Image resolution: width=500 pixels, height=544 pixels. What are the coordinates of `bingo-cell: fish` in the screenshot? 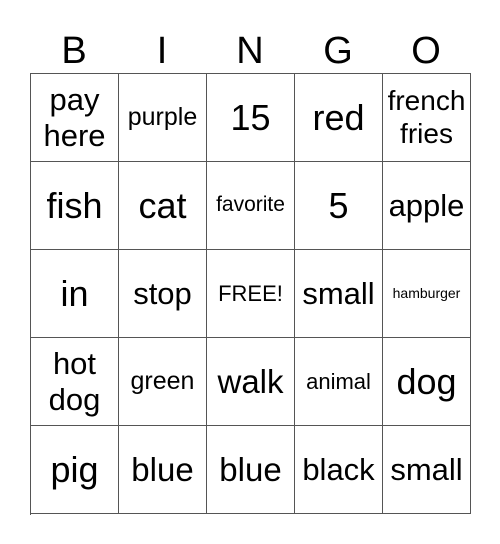 It's located at (75, 206).